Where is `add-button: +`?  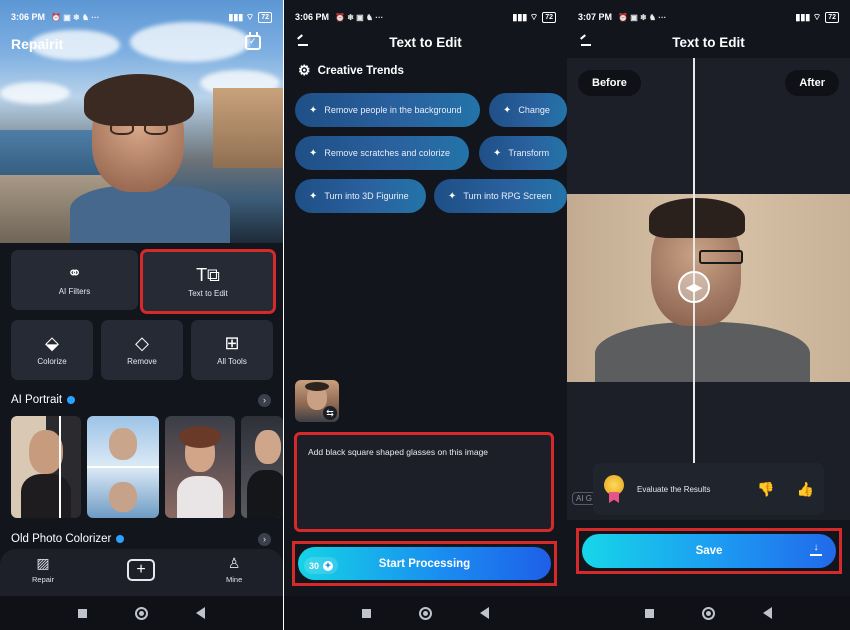 add-button: + is located at coordinates (141, 570).